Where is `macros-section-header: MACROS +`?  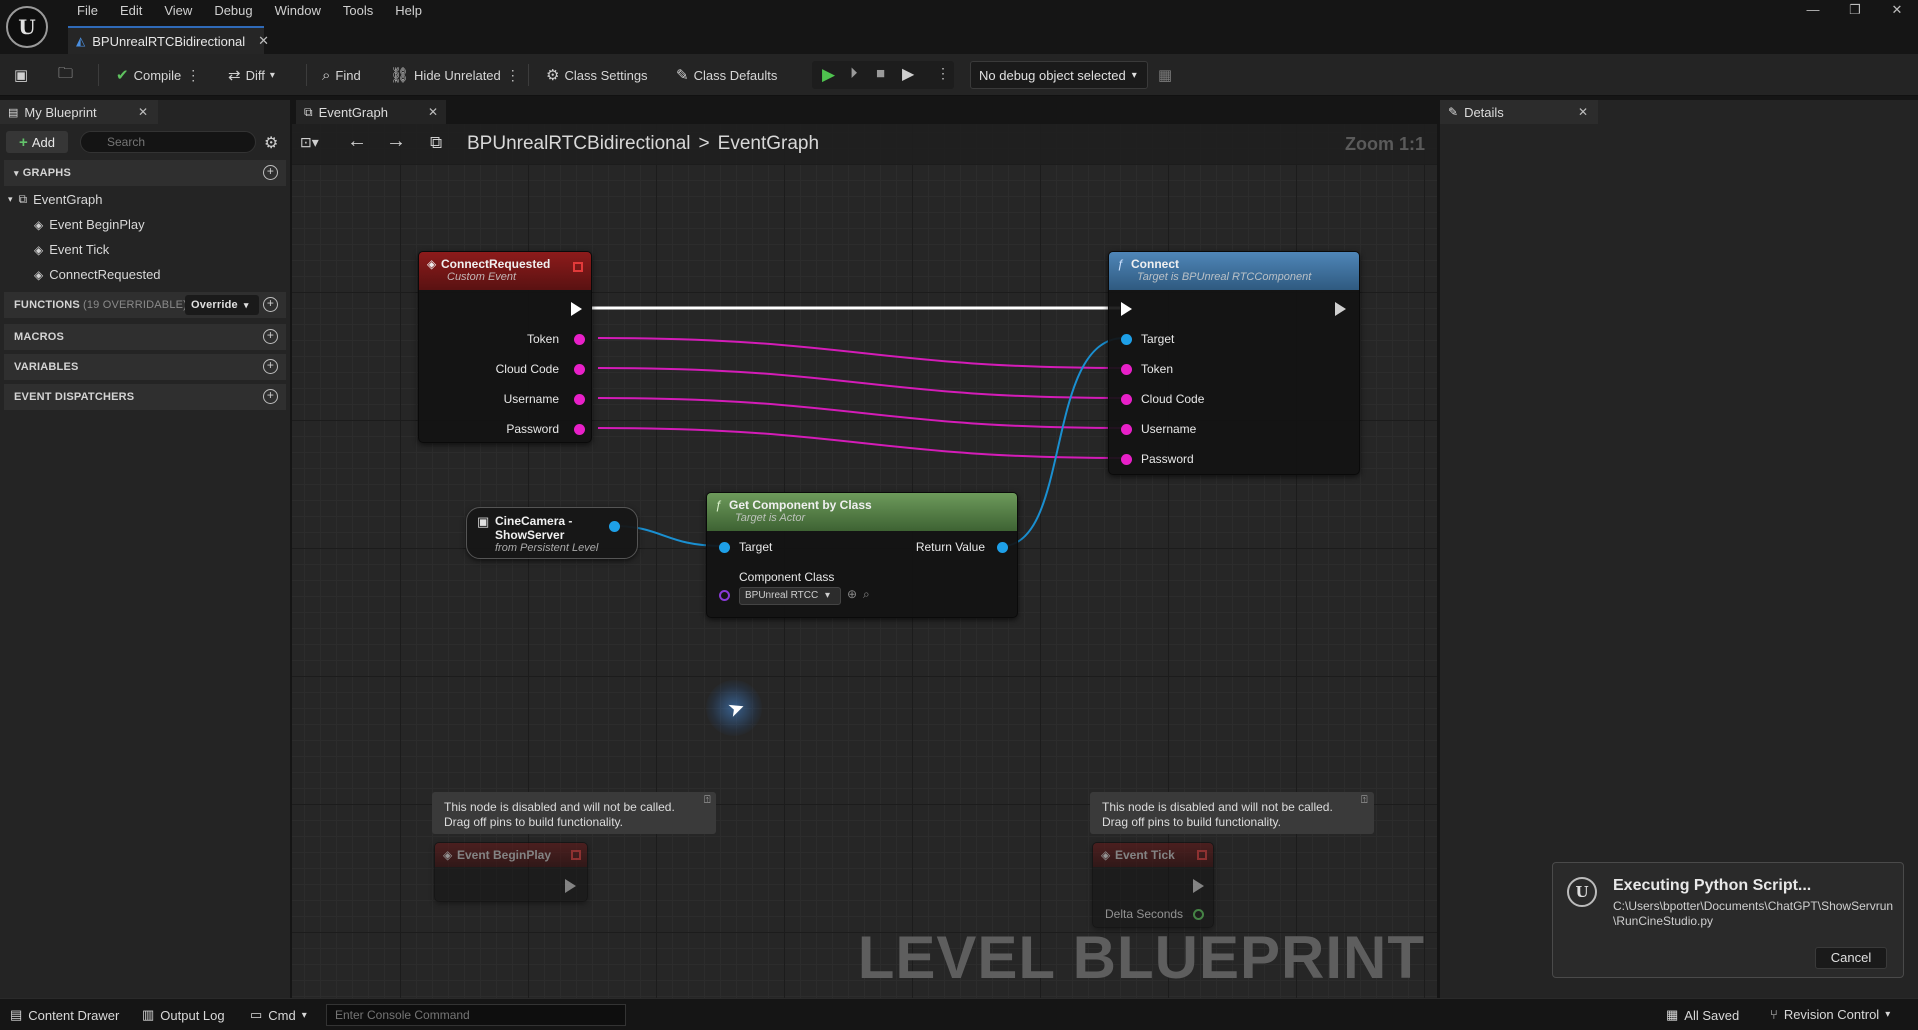 macros-section-header: MACROS + is located at coordinates (145, 337).